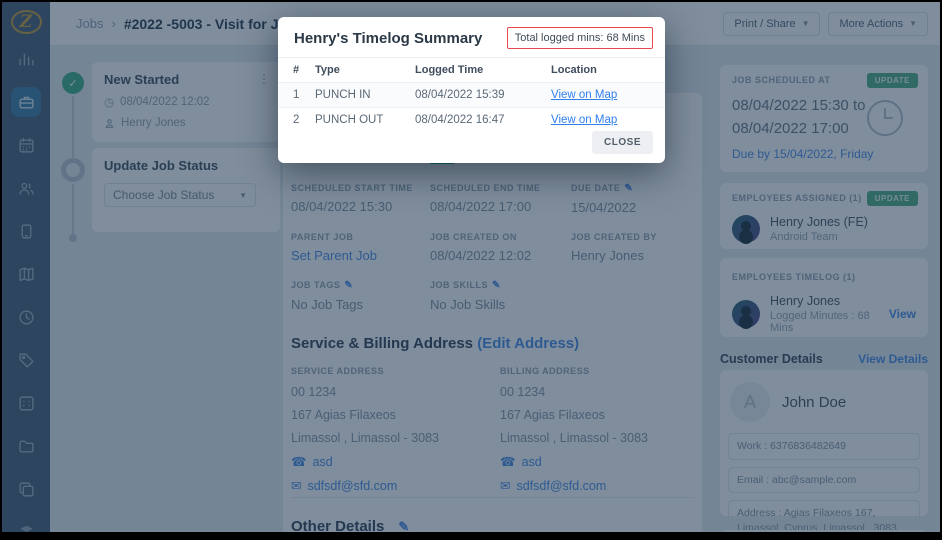 This screenshot has width=942, height=540. What do you see at coordinates (365, 95) in the screenshot?
I see `row-type: PUNCH IN` at bounding box center [365, 95].